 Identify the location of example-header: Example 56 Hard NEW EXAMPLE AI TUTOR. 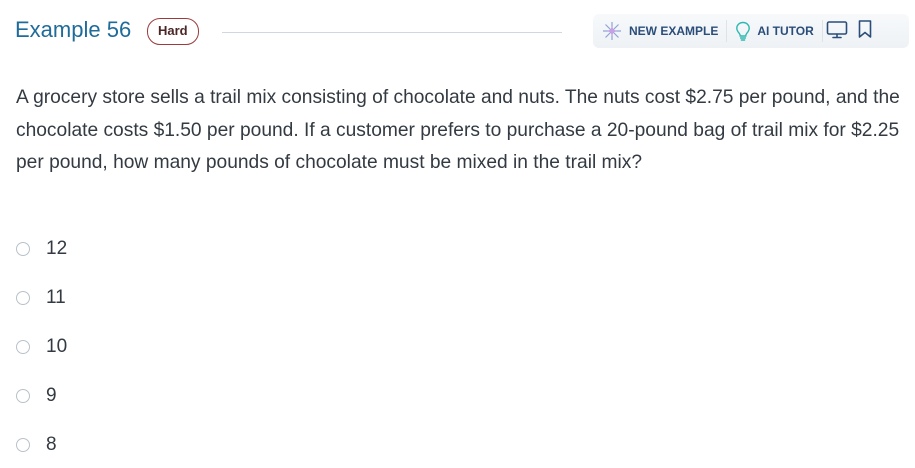
(457, 32).